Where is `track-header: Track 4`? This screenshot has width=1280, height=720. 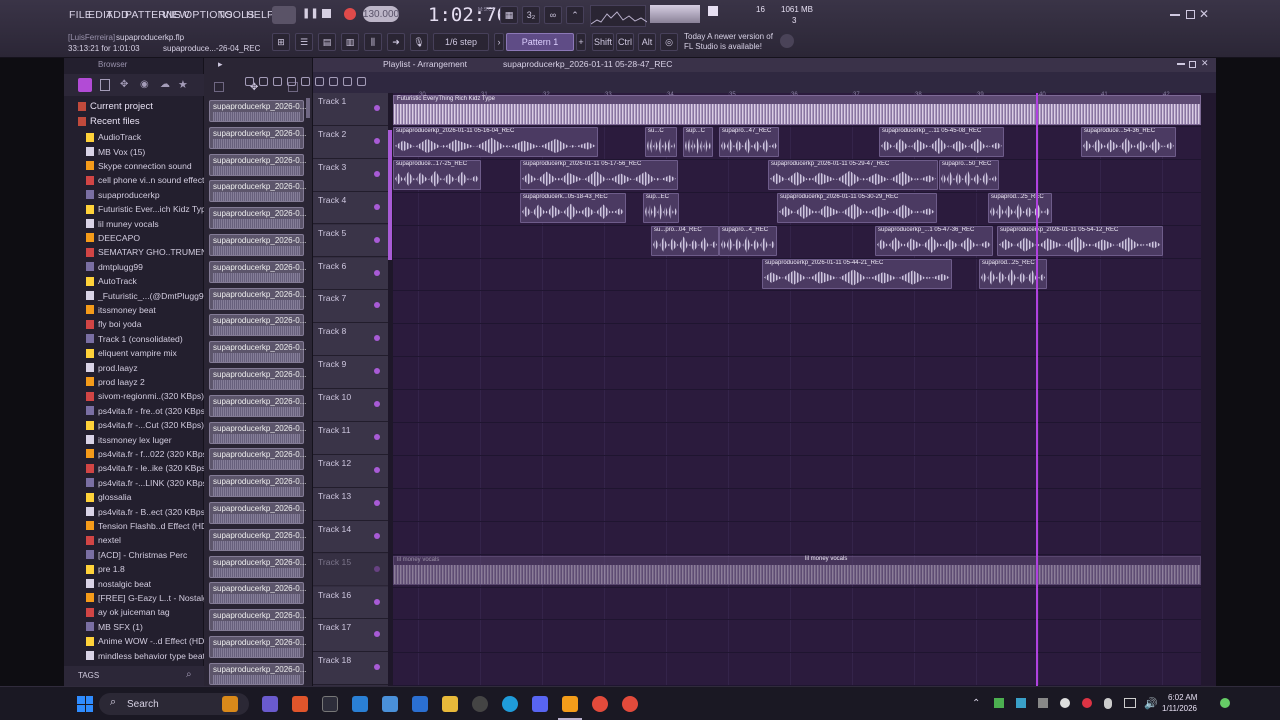
track-header: Track 4 is located at coordinates (350, 208).